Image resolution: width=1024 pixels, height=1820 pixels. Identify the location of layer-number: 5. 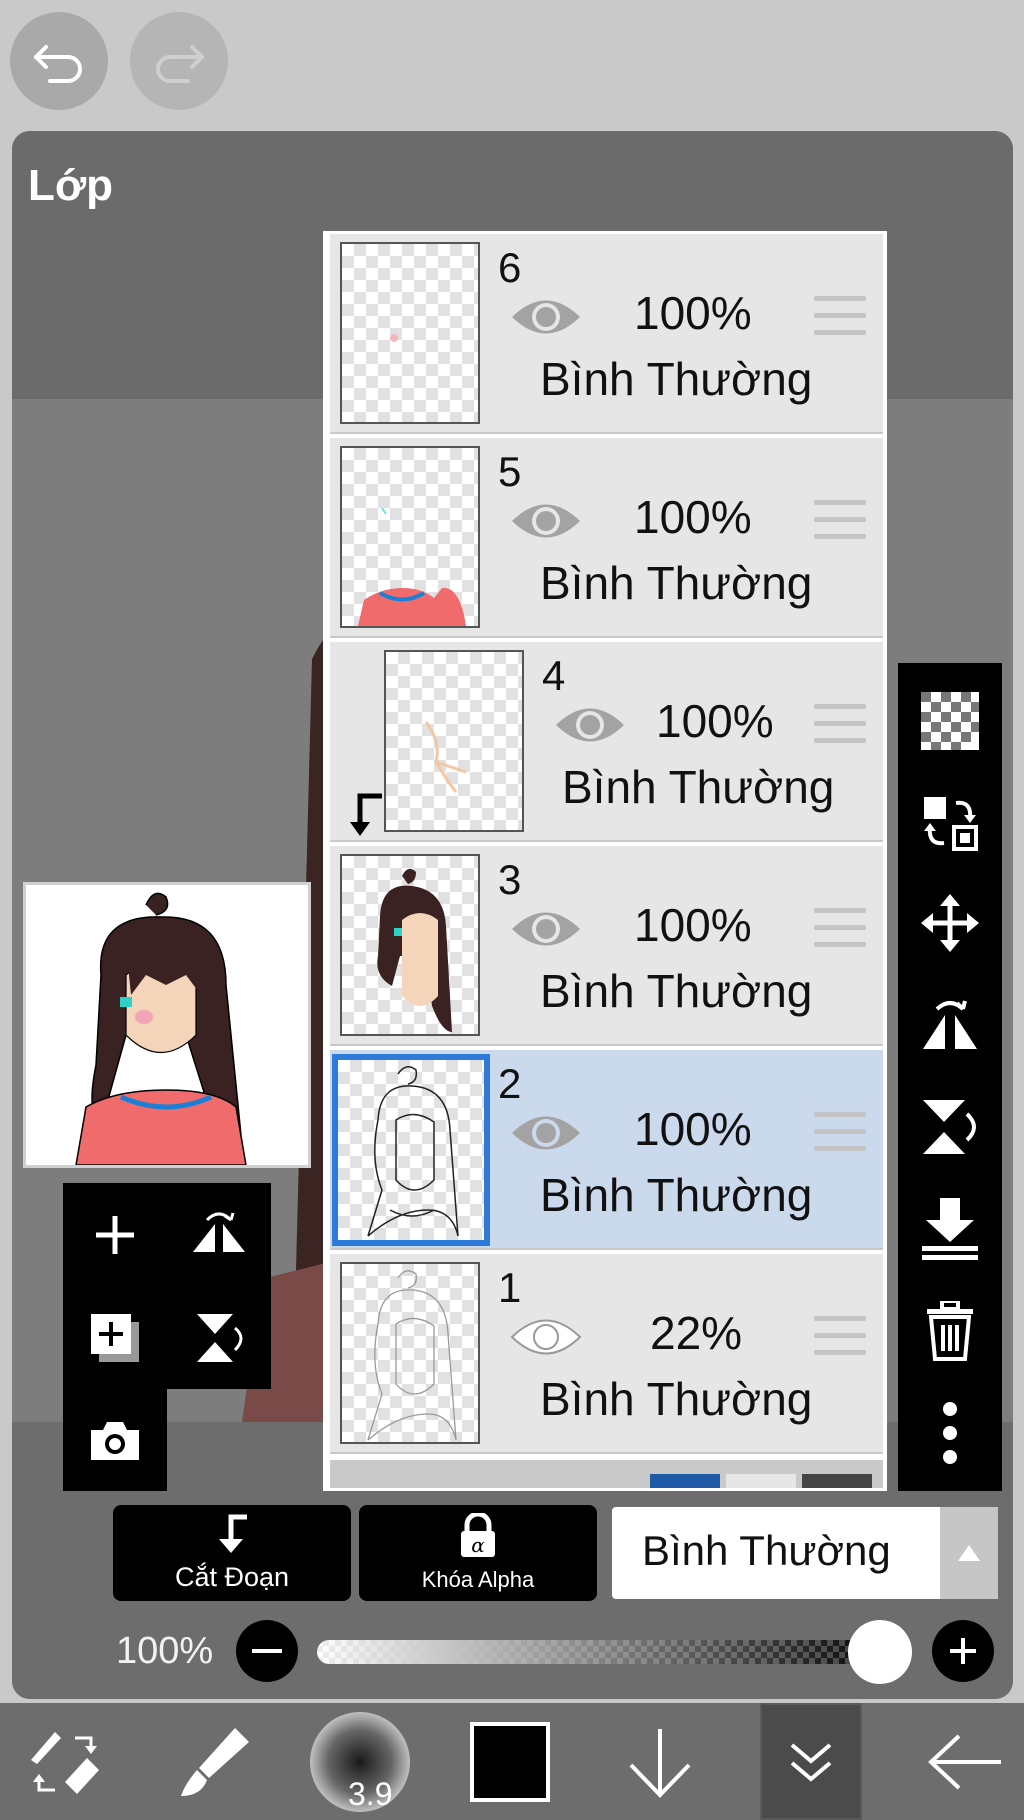
(510, 471).